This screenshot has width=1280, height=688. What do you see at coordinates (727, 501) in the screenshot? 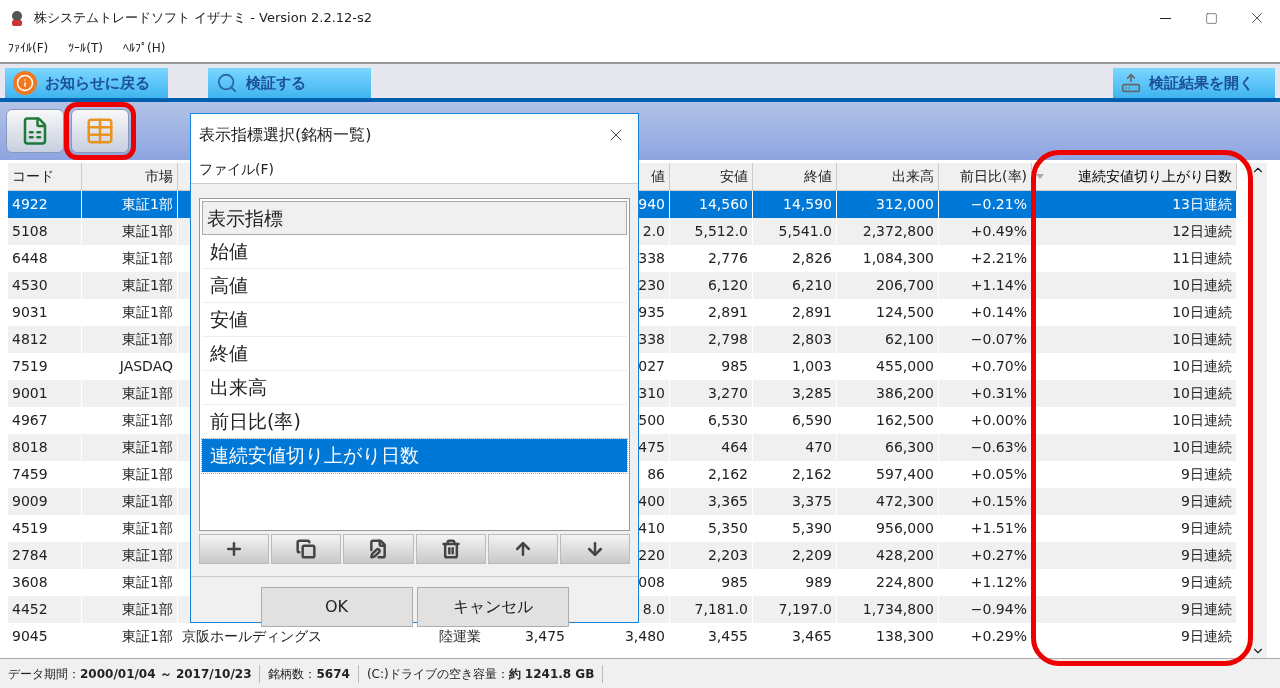
I see `table-cell-text: 3,365` at bounding box center [727, 501].